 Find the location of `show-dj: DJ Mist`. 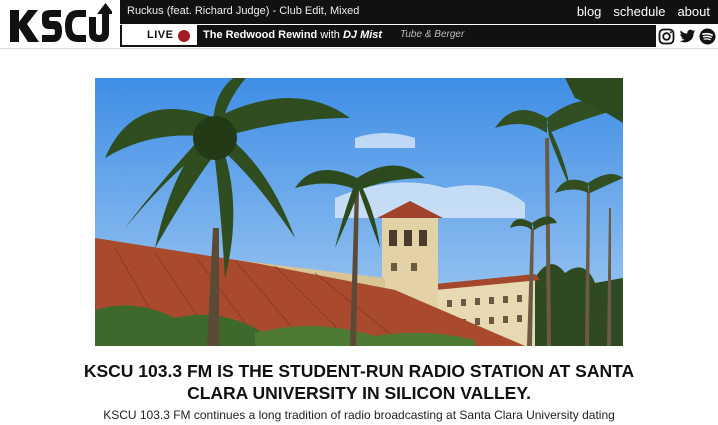

show-dj: DJ Mist is located at coordinates (362, 35).